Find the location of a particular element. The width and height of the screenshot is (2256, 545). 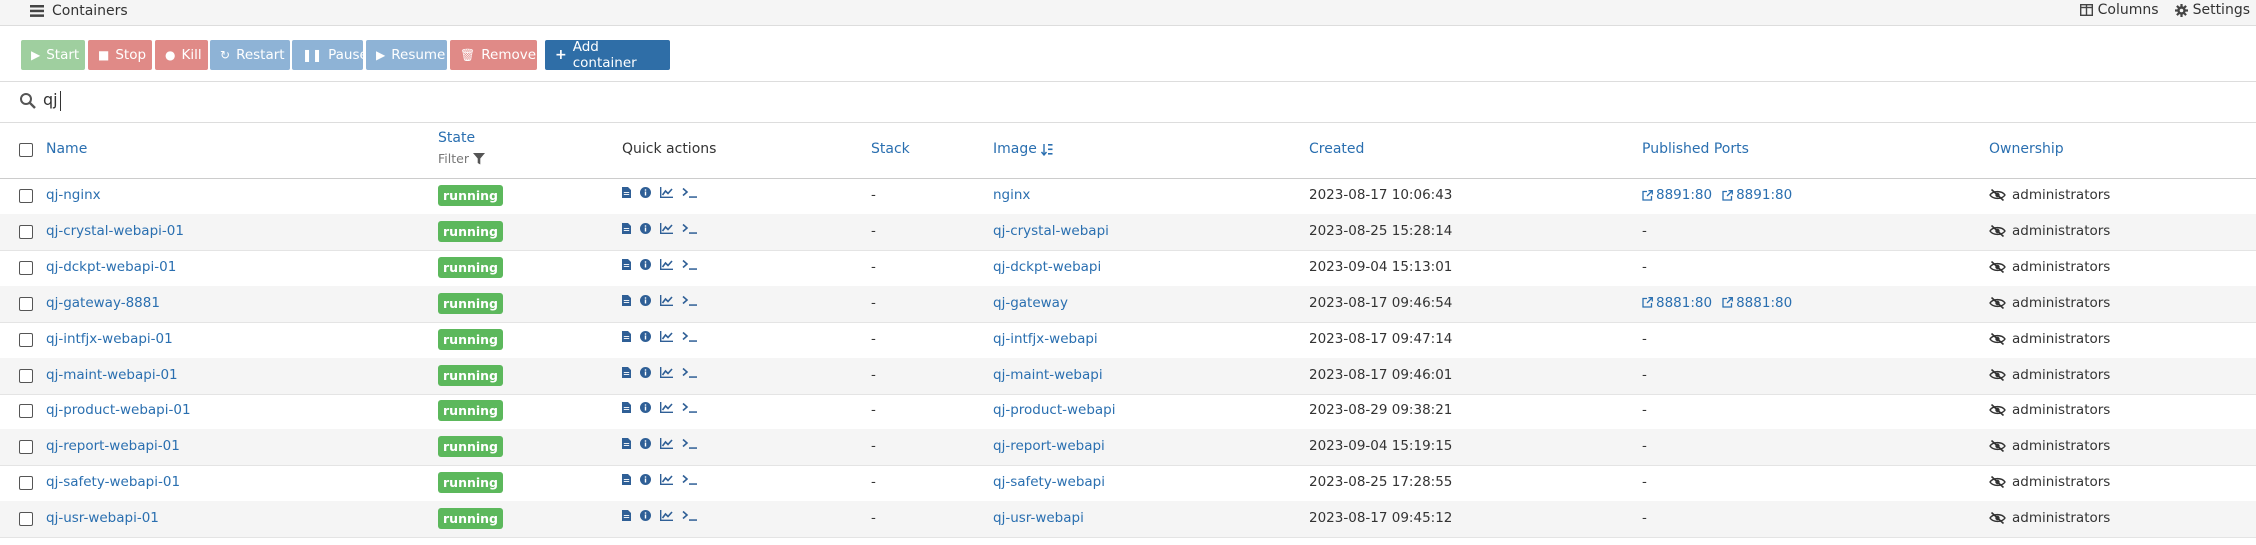

container-name-link: qj-crystal-webapi-01 is located at coordinates (115, 231).